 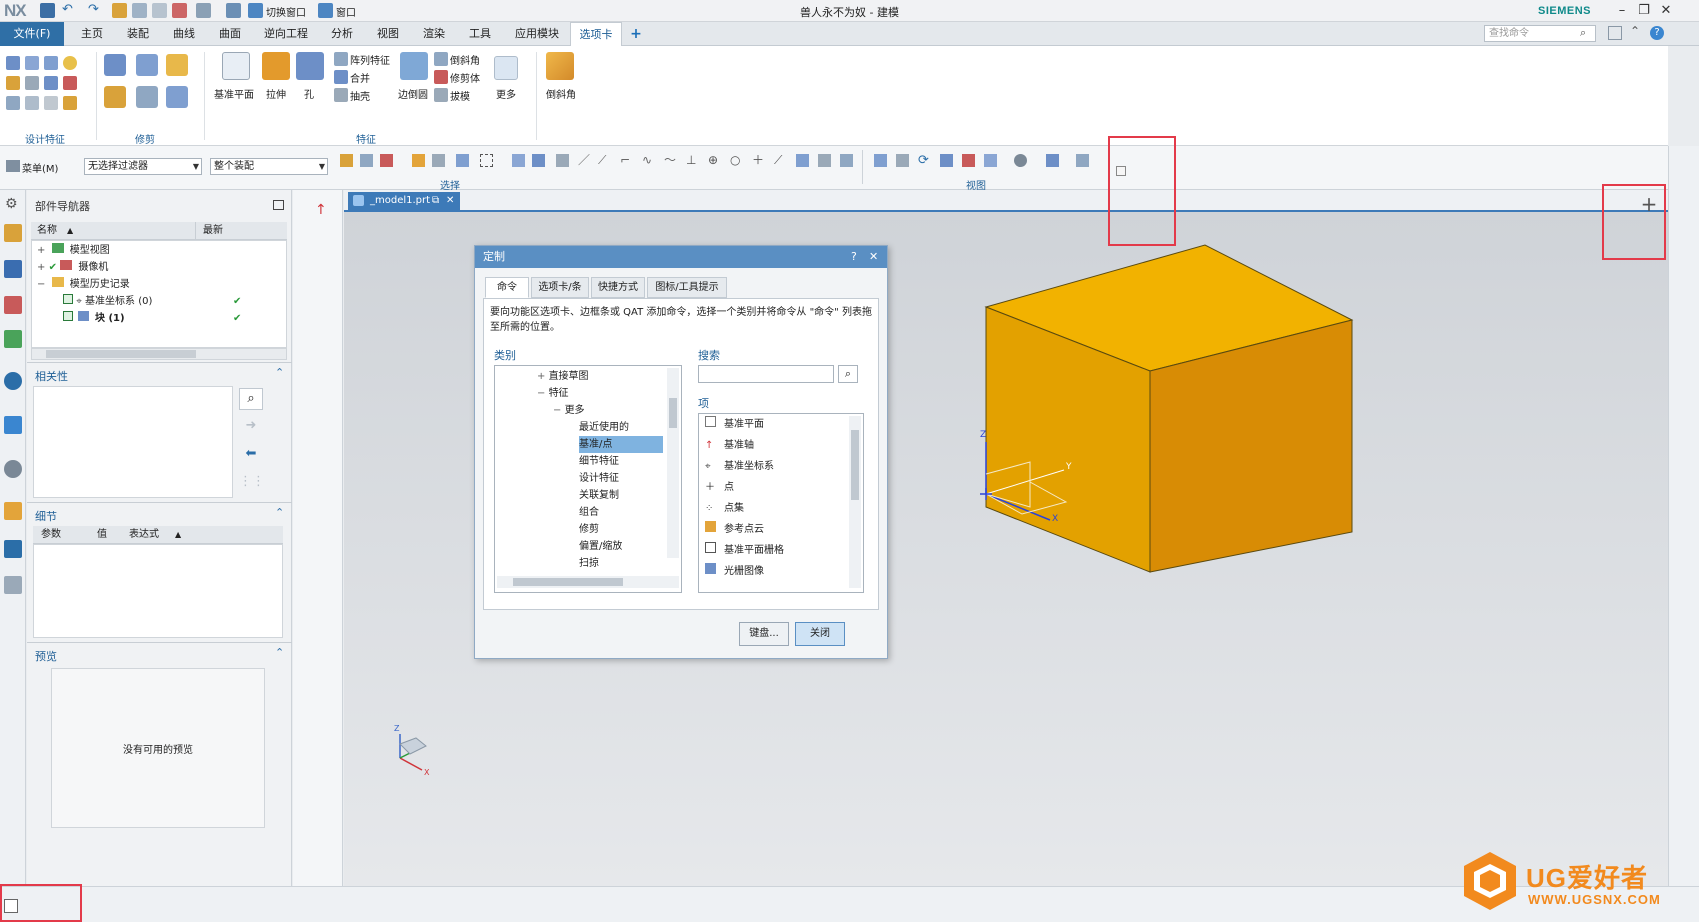 What do you see at coordinates (848, 374) in the screenshot?
I see `search-icon: ⌕` at bounding box center [848, 374].